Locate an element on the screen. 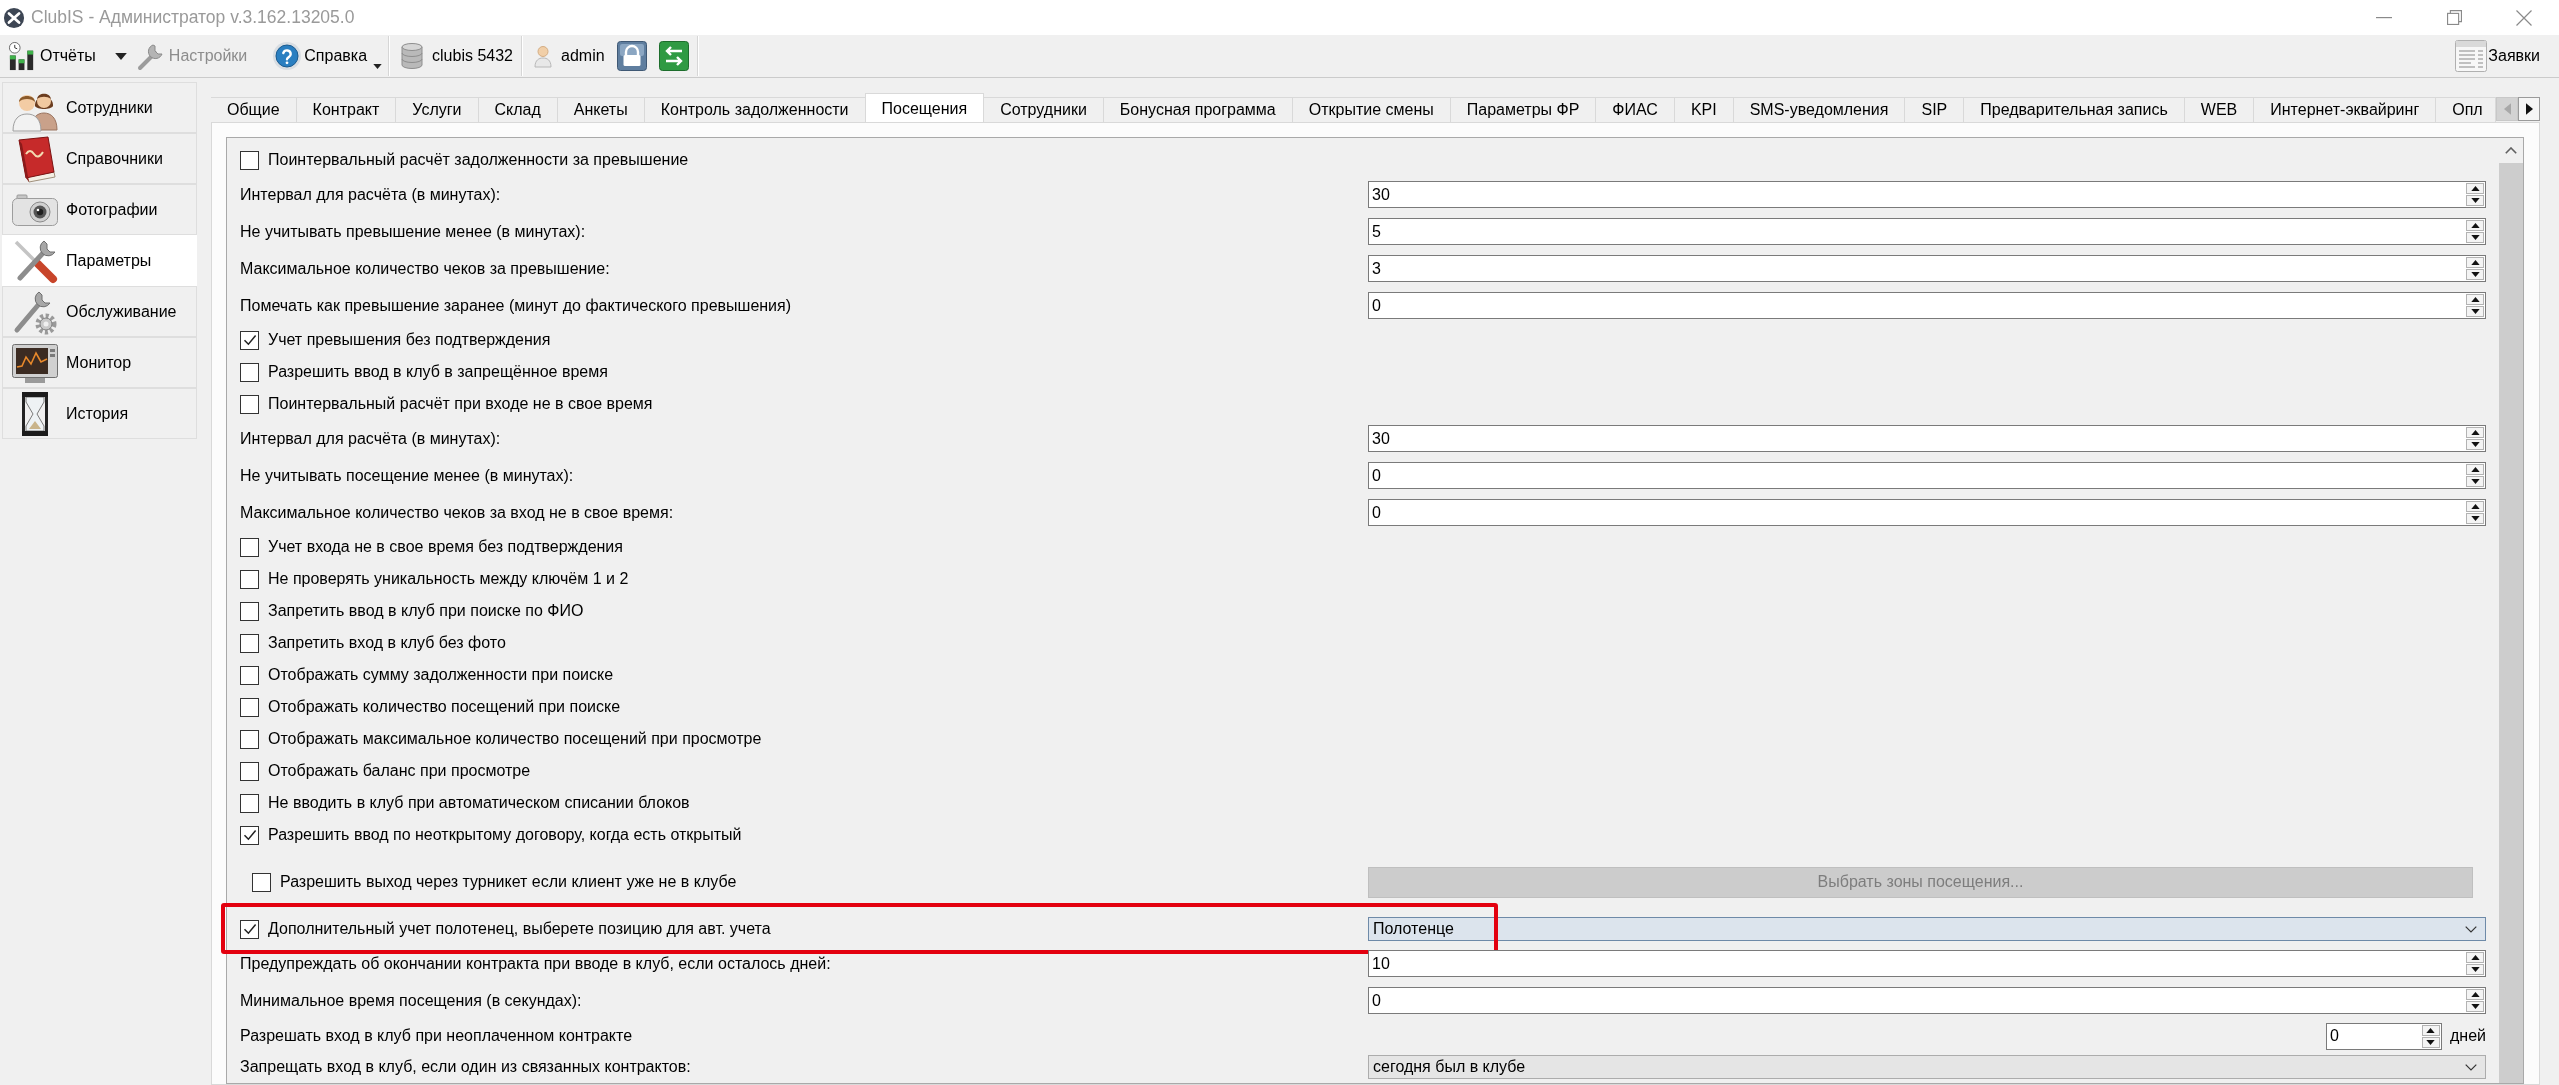 The image size is (2559, 1085). sidebar-item: Справочники is located at coordinates (99, 158).